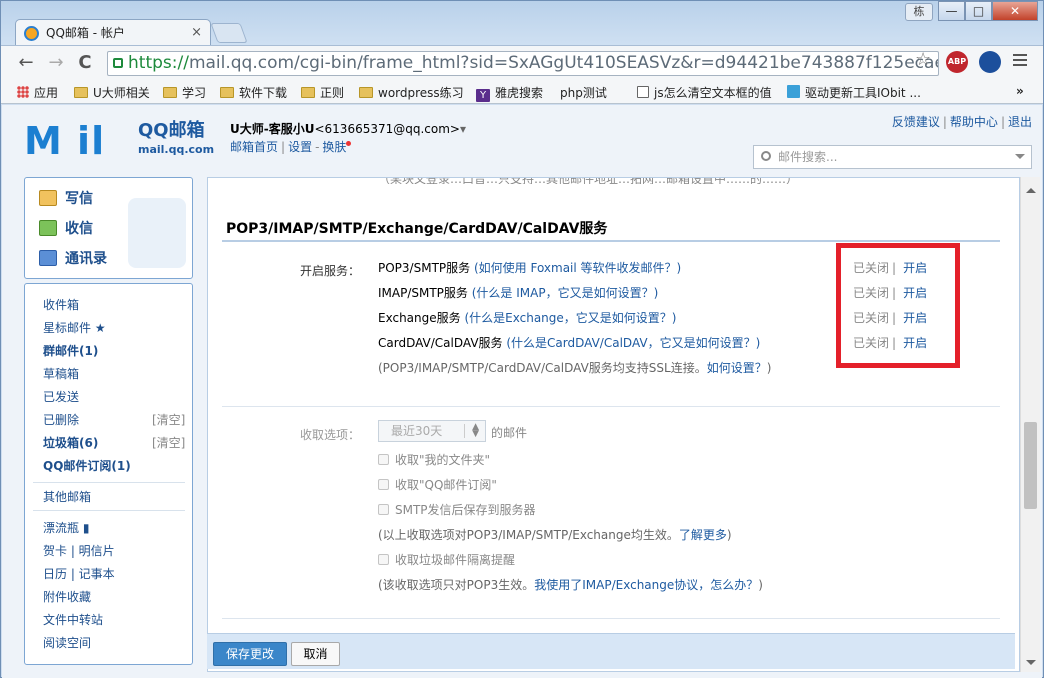  What do you see at coordinates (951, 11) in the screenshot?
I see `minimize-button: —` at bounding box center [951, 11].